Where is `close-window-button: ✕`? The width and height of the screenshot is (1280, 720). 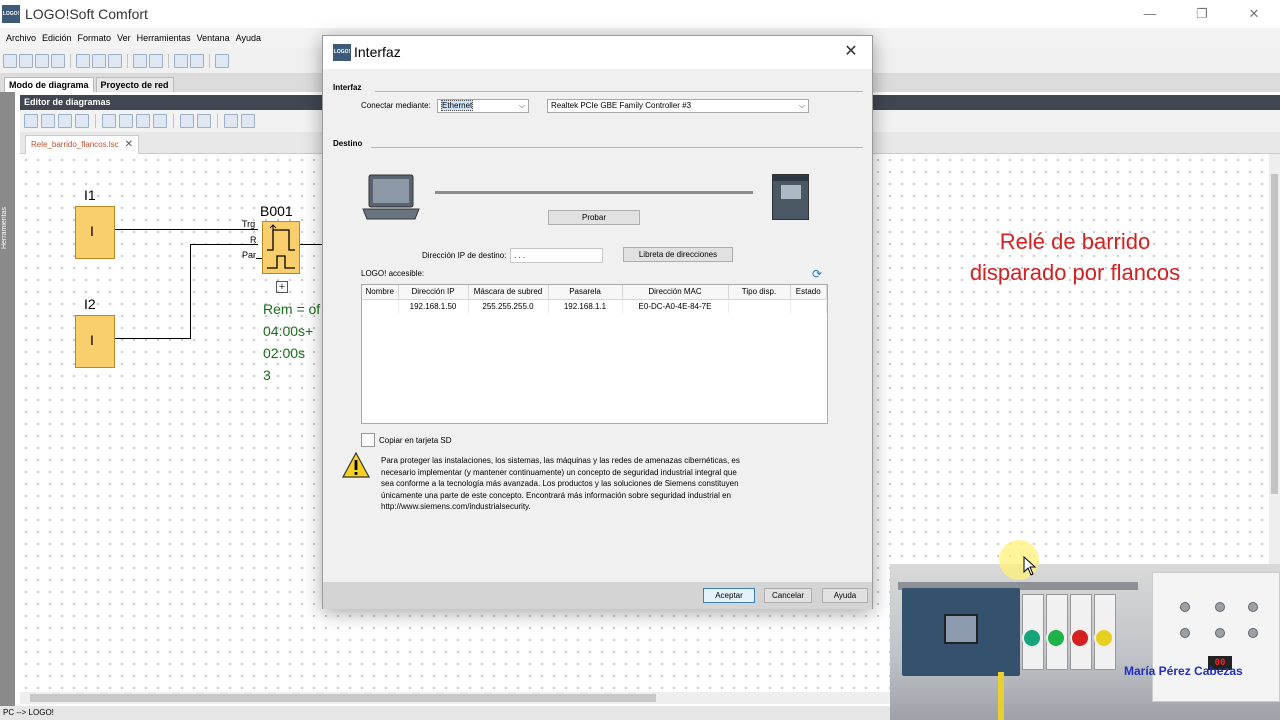 close-window-button: ✕ is located at coordinates (1254, 14).